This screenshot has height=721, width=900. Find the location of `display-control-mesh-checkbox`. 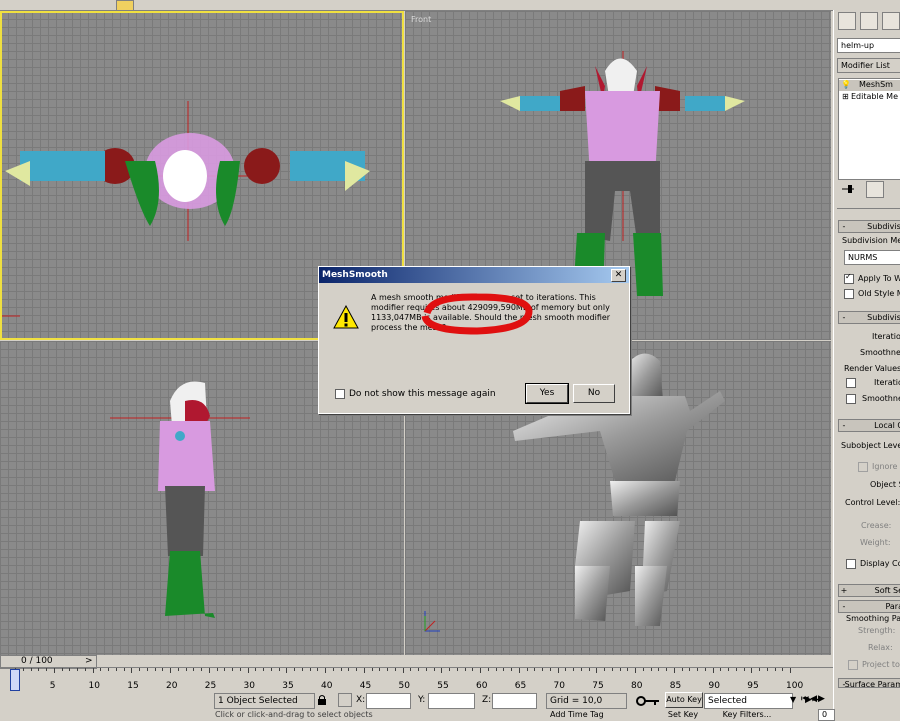

display-control-mesh-checkbox is located at coordinates (851, 564).